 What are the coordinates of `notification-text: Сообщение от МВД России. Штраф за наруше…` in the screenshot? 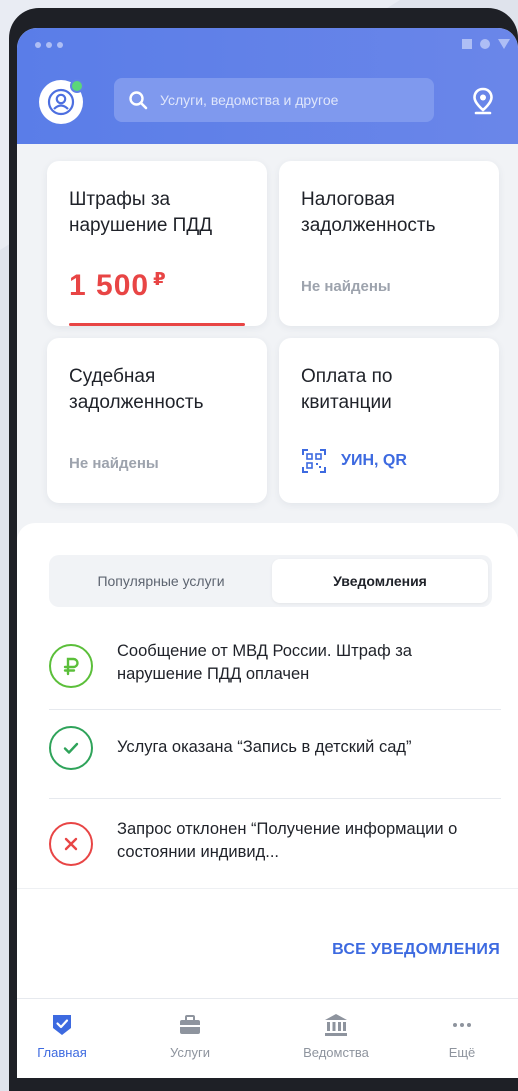 It's located at (264, 662).